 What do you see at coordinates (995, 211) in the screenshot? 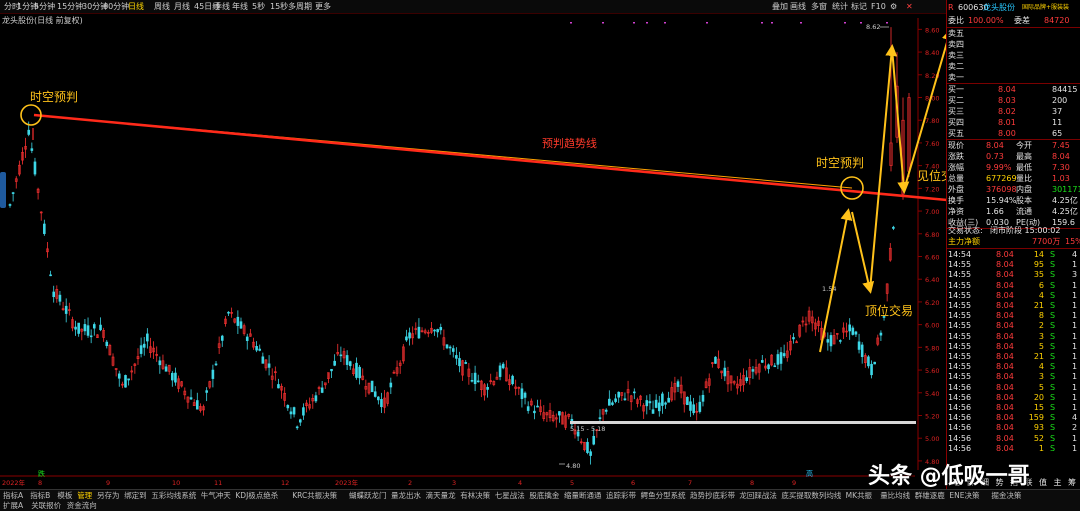
I see `stat-value: 1.66` at bounding box center [995, 211].